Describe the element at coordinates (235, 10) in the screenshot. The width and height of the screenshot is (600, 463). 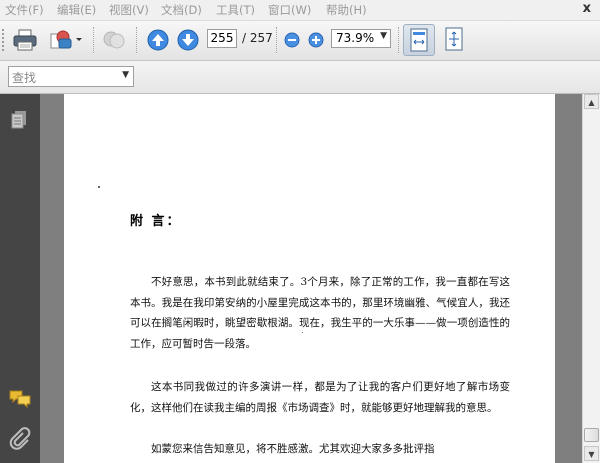
I see `menu-tools: 工具(T)` at that location.